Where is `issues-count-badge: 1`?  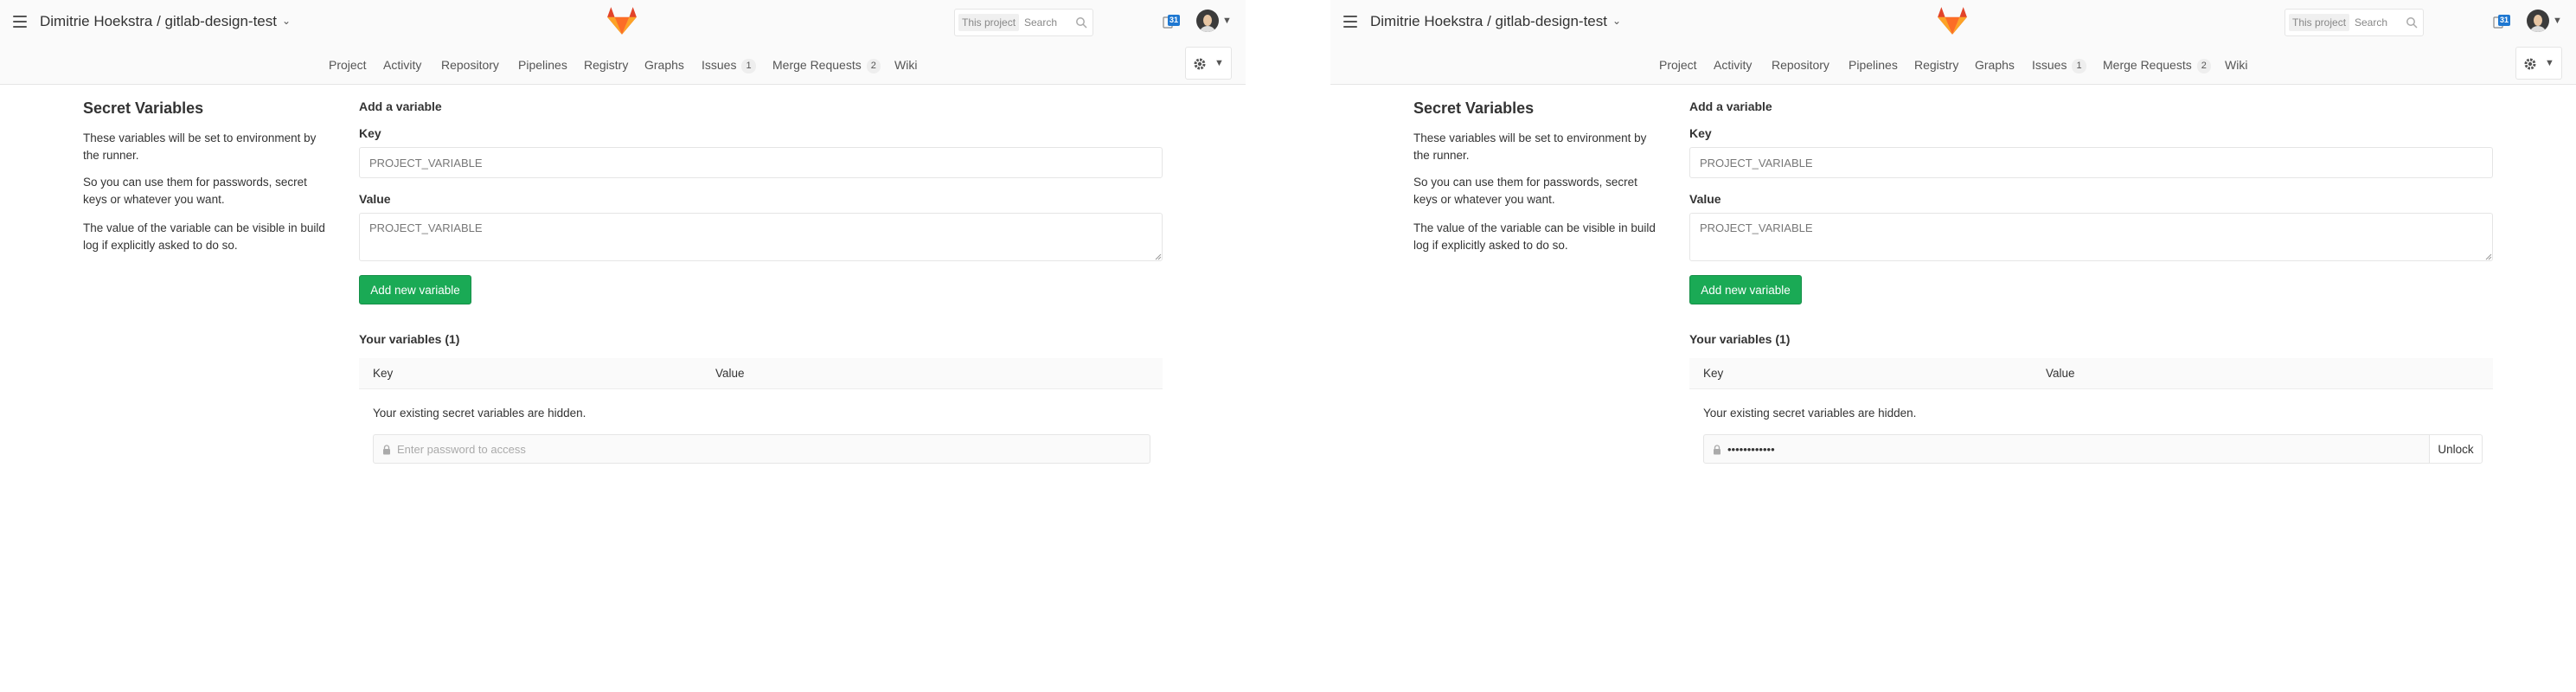 issues-count-badge: 1 is located at coordinates (2079, 67).